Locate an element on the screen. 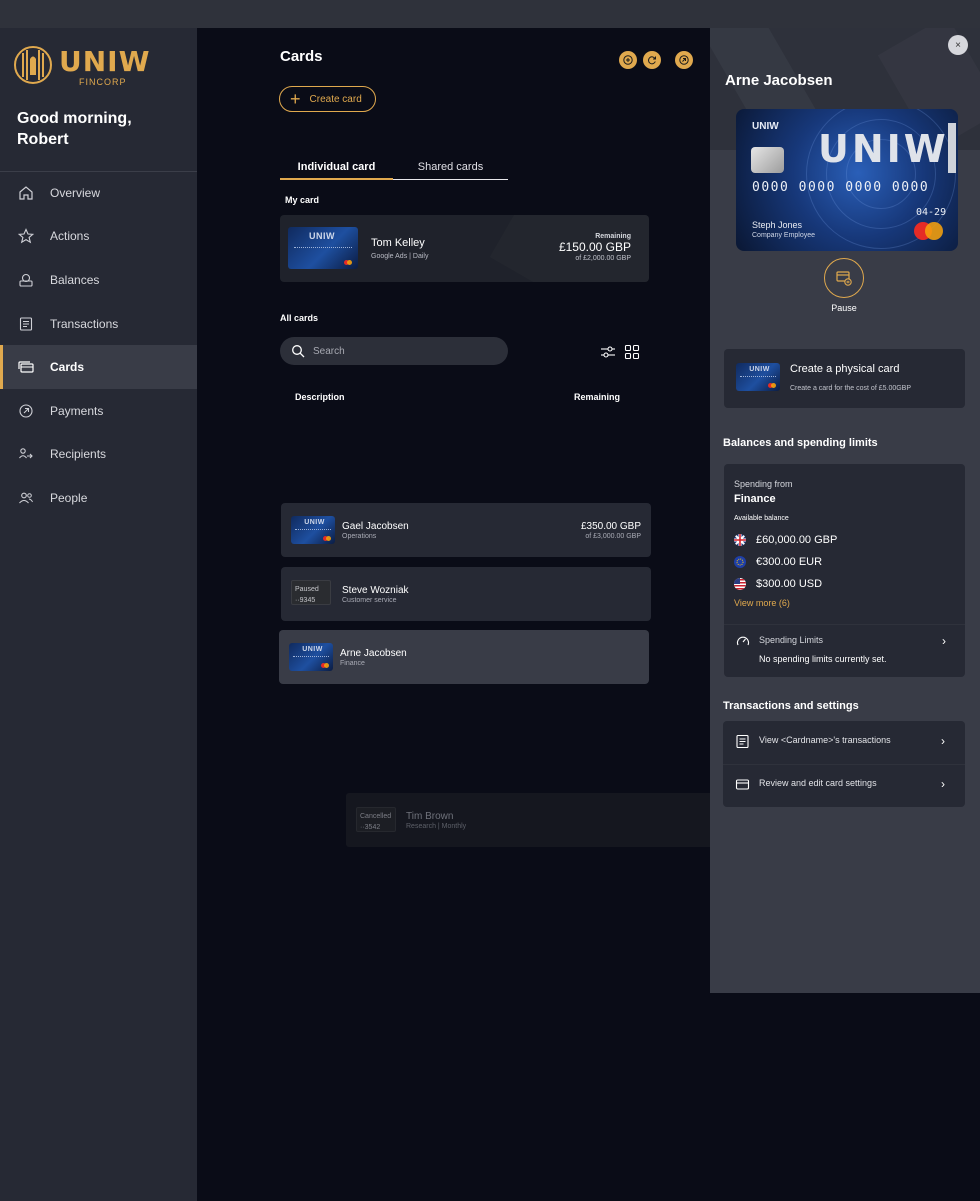  tab-shared-cards: Shared cards is located at coordinates (450, 167).